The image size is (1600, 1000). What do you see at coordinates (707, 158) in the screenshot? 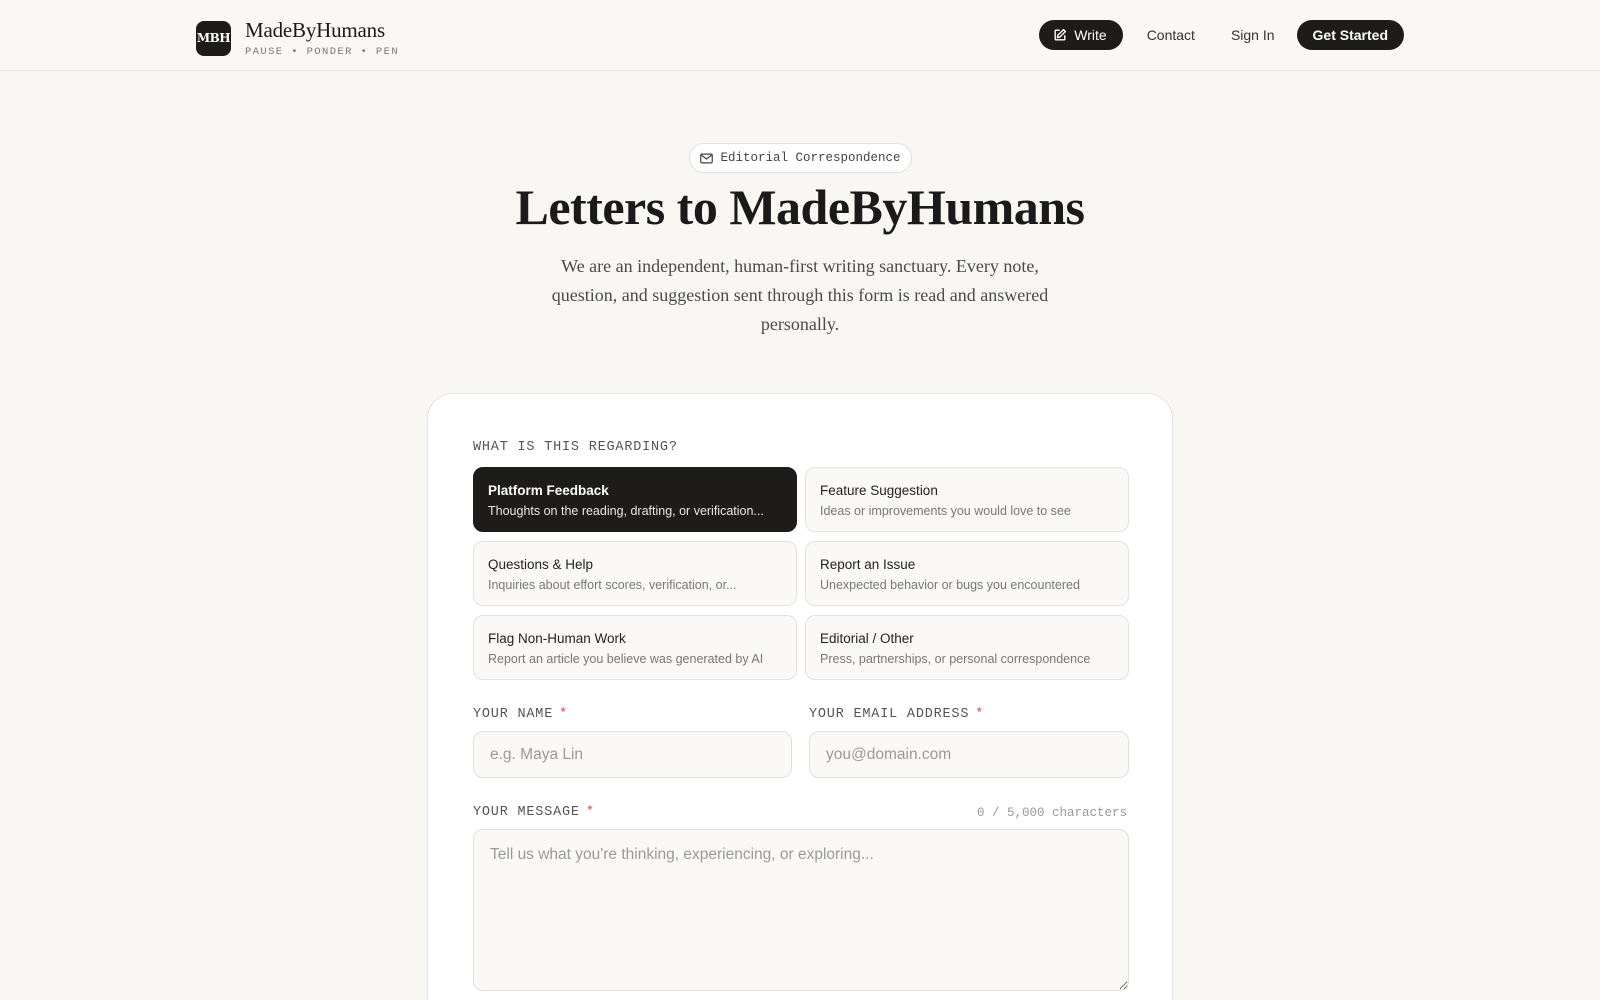
I see `envelope-icon` at bounding box center [707, 158].